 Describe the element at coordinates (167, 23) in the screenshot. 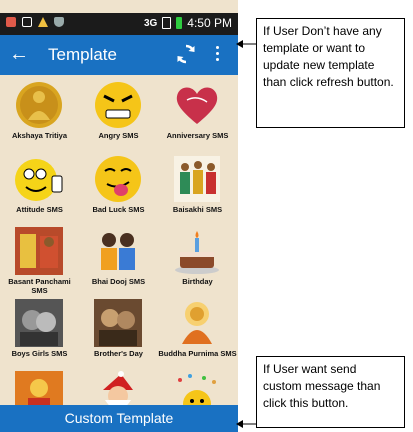

I see `sim-icon` at that location.